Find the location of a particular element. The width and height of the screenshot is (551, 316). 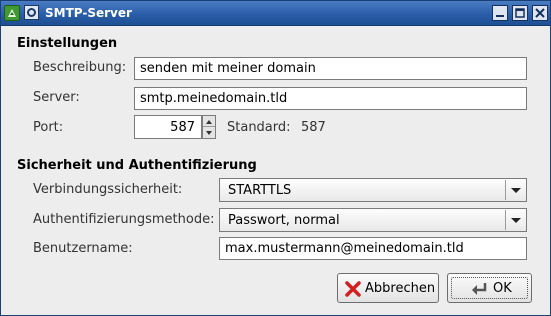

security-heading: Sicherheit und Authentifizierung is located at coordinates (137, 165).